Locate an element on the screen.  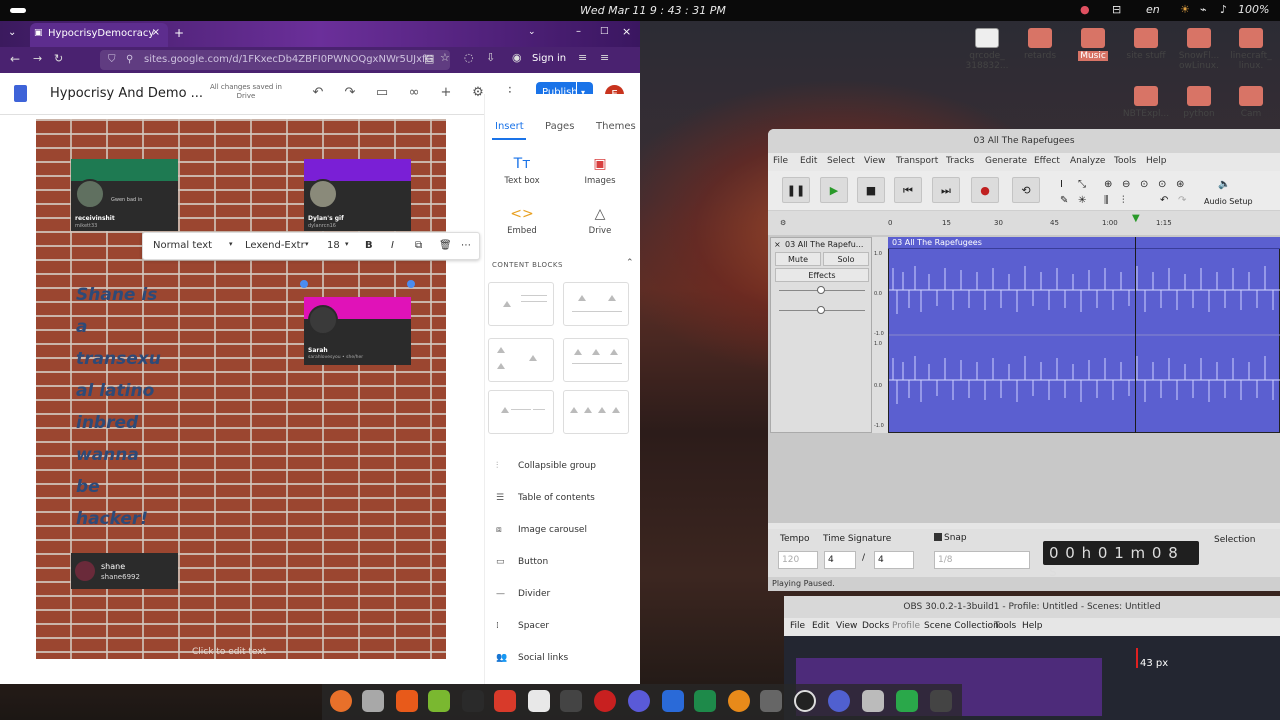
component-button: ▭ Button is located at coordinates (566, 562).